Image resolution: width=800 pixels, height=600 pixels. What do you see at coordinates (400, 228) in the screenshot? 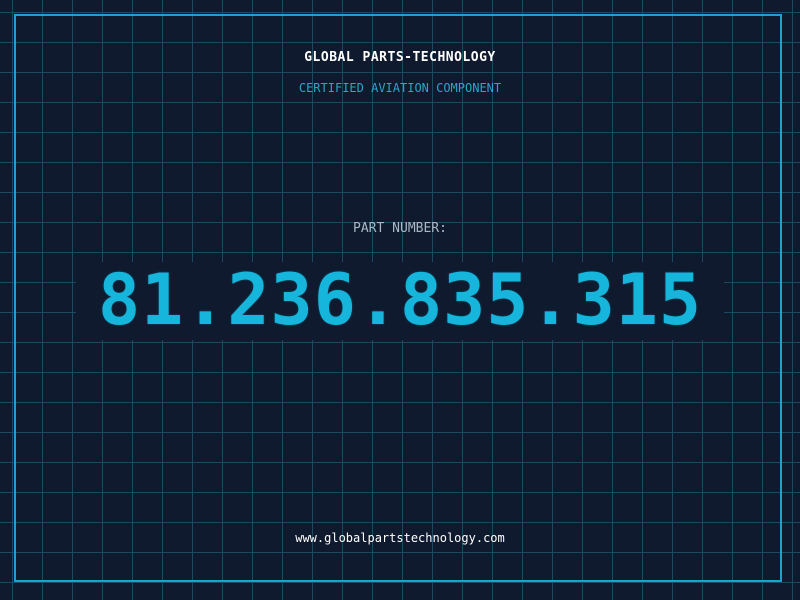
I see `part-number-label: PART NUMBER:` at bounding box center [400, 228].